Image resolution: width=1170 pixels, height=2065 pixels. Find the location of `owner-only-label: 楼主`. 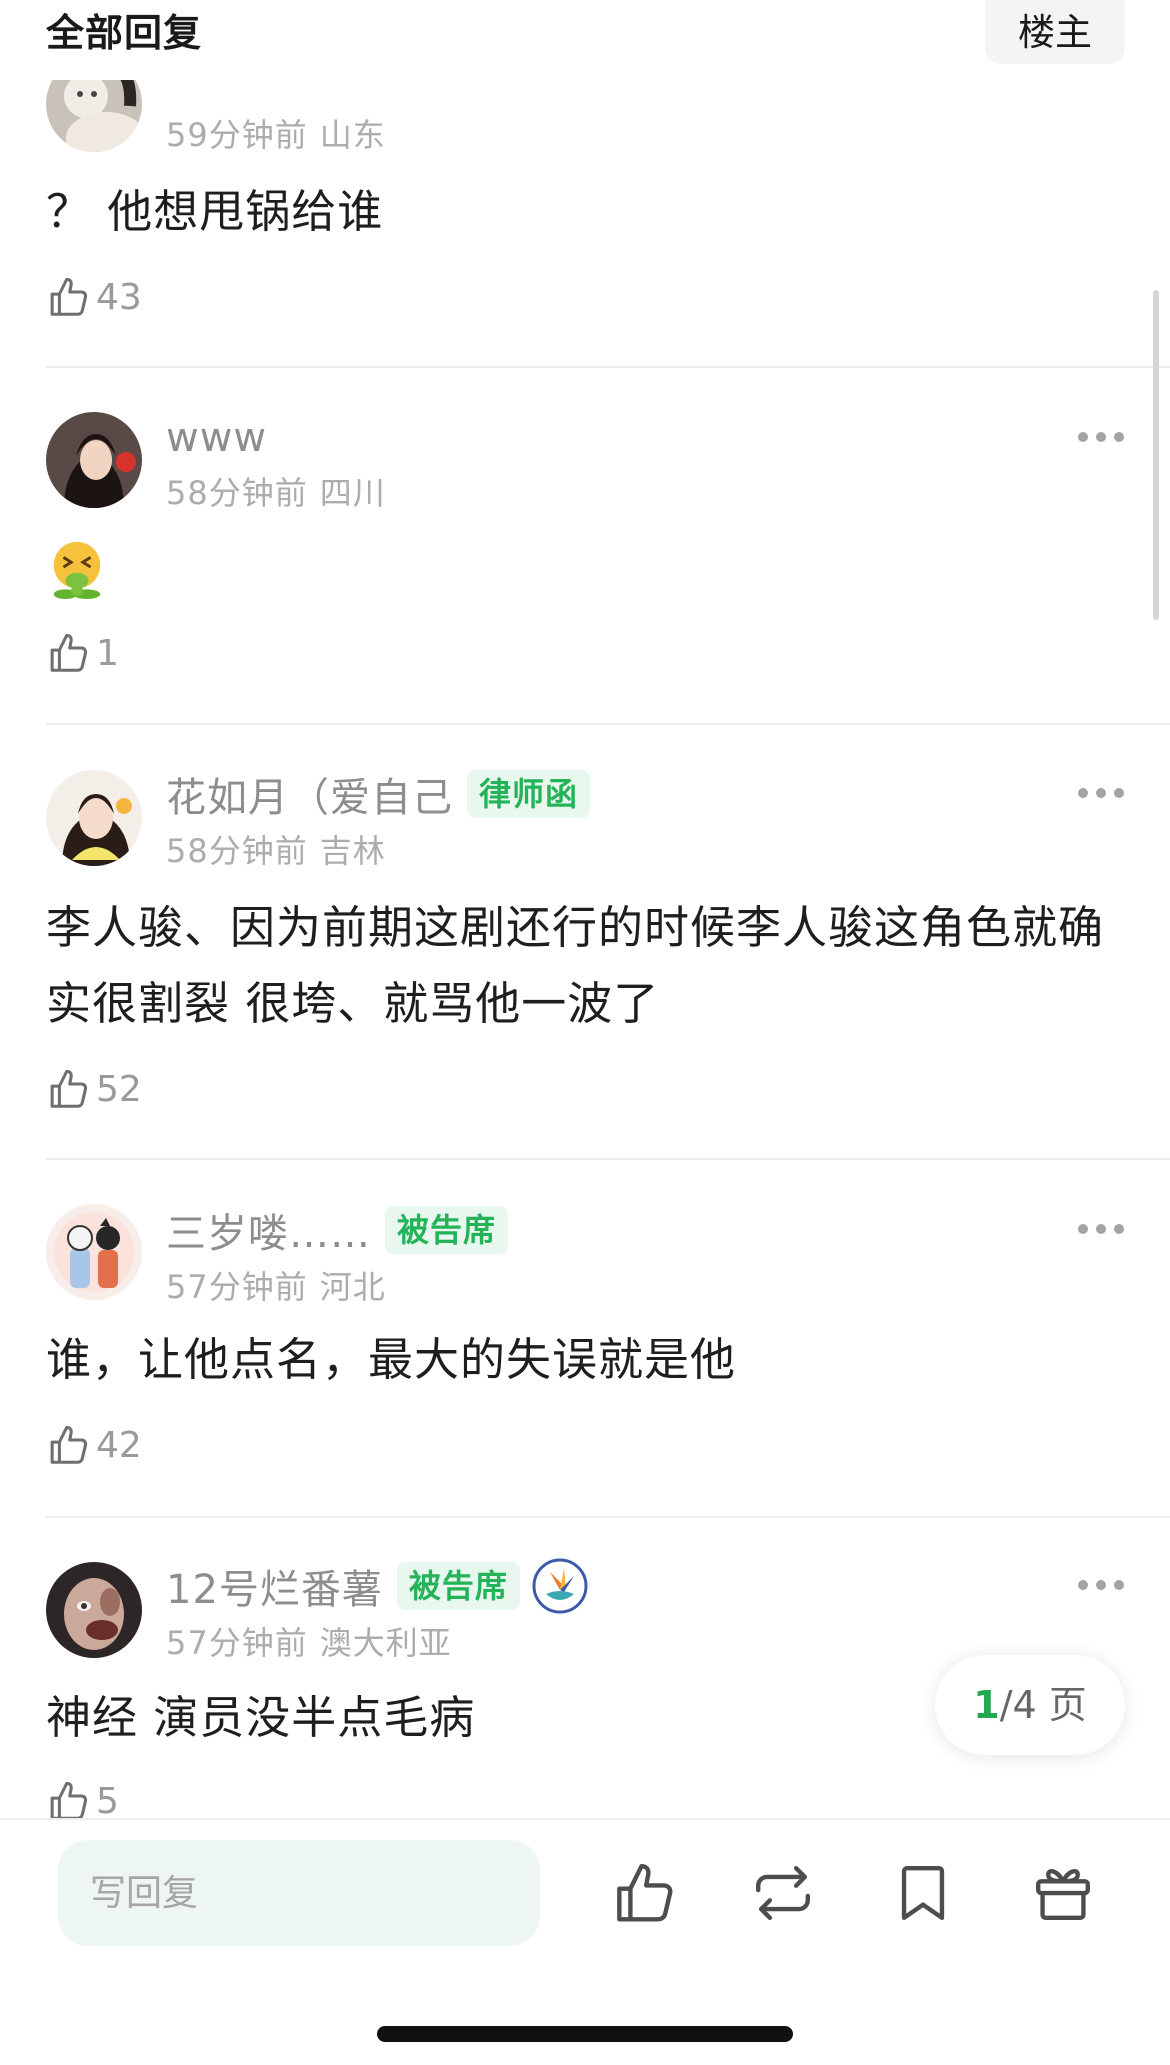

owner-only-label: 楼主 is located at coordinates (1055, 32).